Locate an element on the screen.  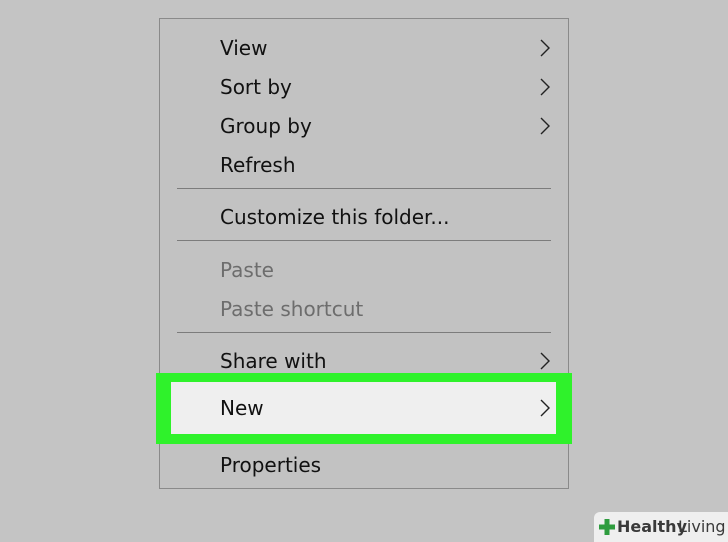
menu-item-label: Paste shortcut is located at coordinates (292, 309).